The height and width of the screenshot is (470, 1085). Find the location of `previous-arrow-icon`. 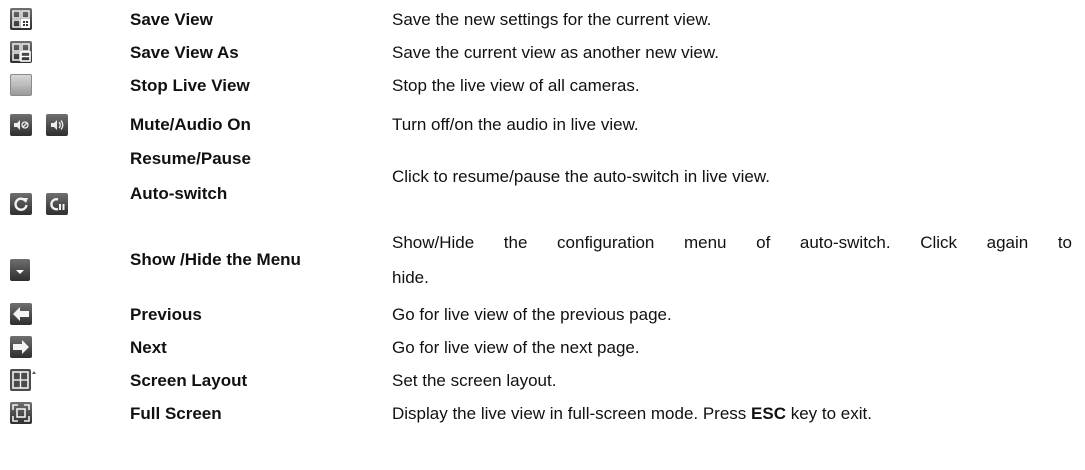

previous-arrow-icon is located at coordinates (21, 314).